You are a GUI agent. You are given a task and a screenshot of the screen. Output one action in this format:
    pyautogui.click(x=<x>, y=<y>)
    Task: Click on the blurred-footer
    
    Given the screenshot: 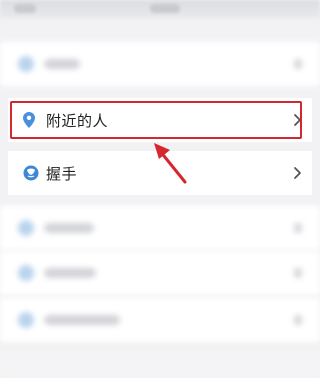 What is the action you would take?
    pyautogui.click(x=160, y=364)
    